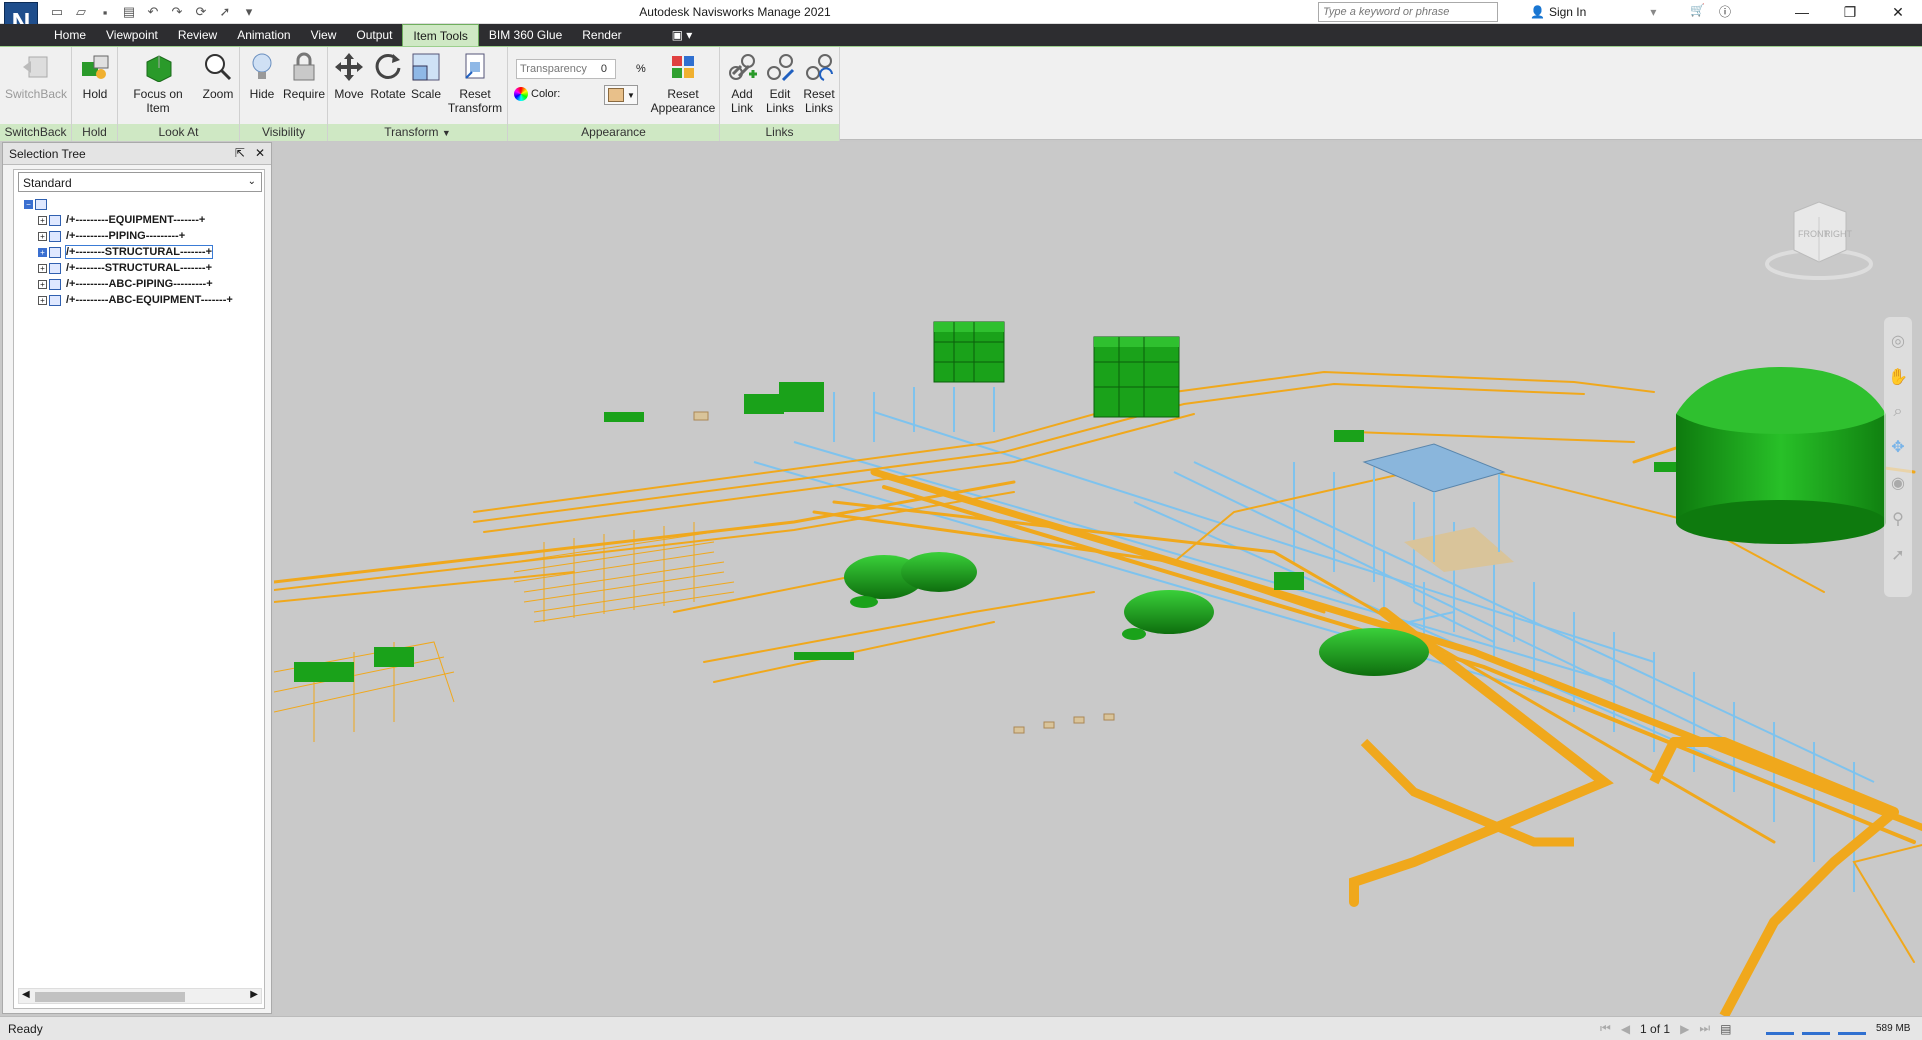 The width and height of the screenshot is (1922, 1040). Describe the element at coordinates (411, 132) in the screenshot. I see `transform-label: Transform` at that location.